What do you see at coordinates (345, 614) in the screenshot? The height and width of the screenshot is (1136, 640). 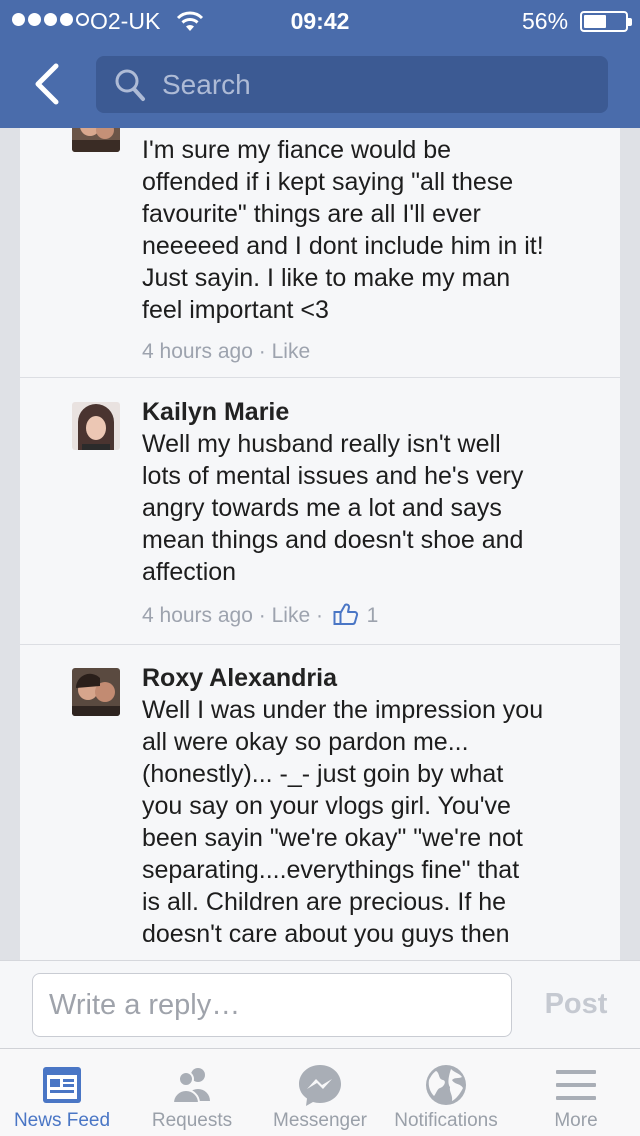 I see `thumbs-up-icon` at bounding box center [345, 614].